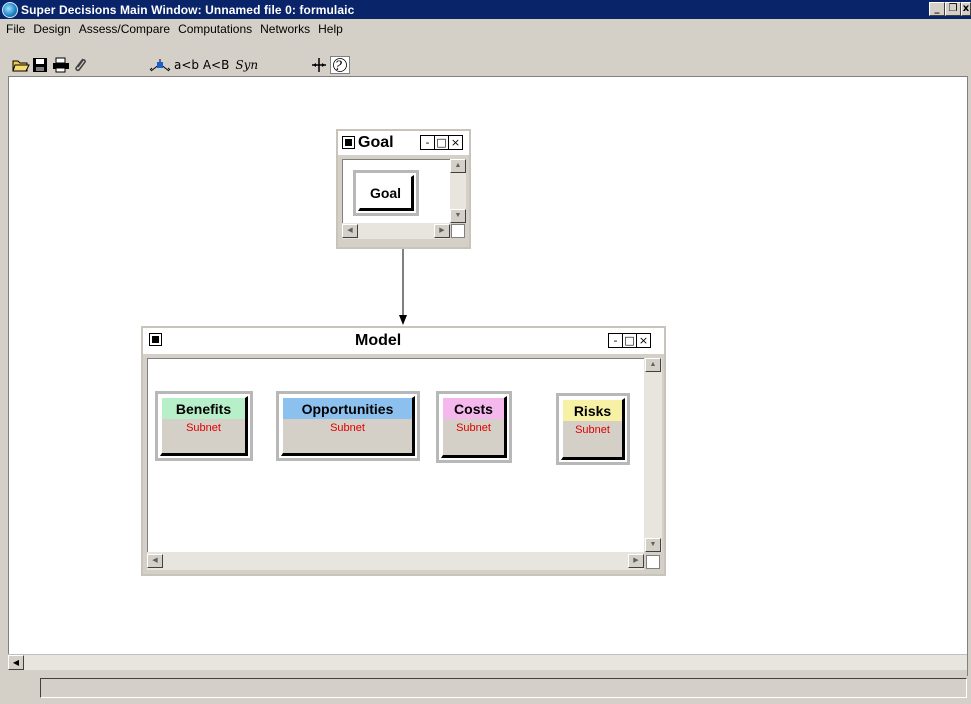 The image size is (971, 704). Describe the element at coordinates (319, 65) in the screenshot. I see `crosshair-icon` at that location.